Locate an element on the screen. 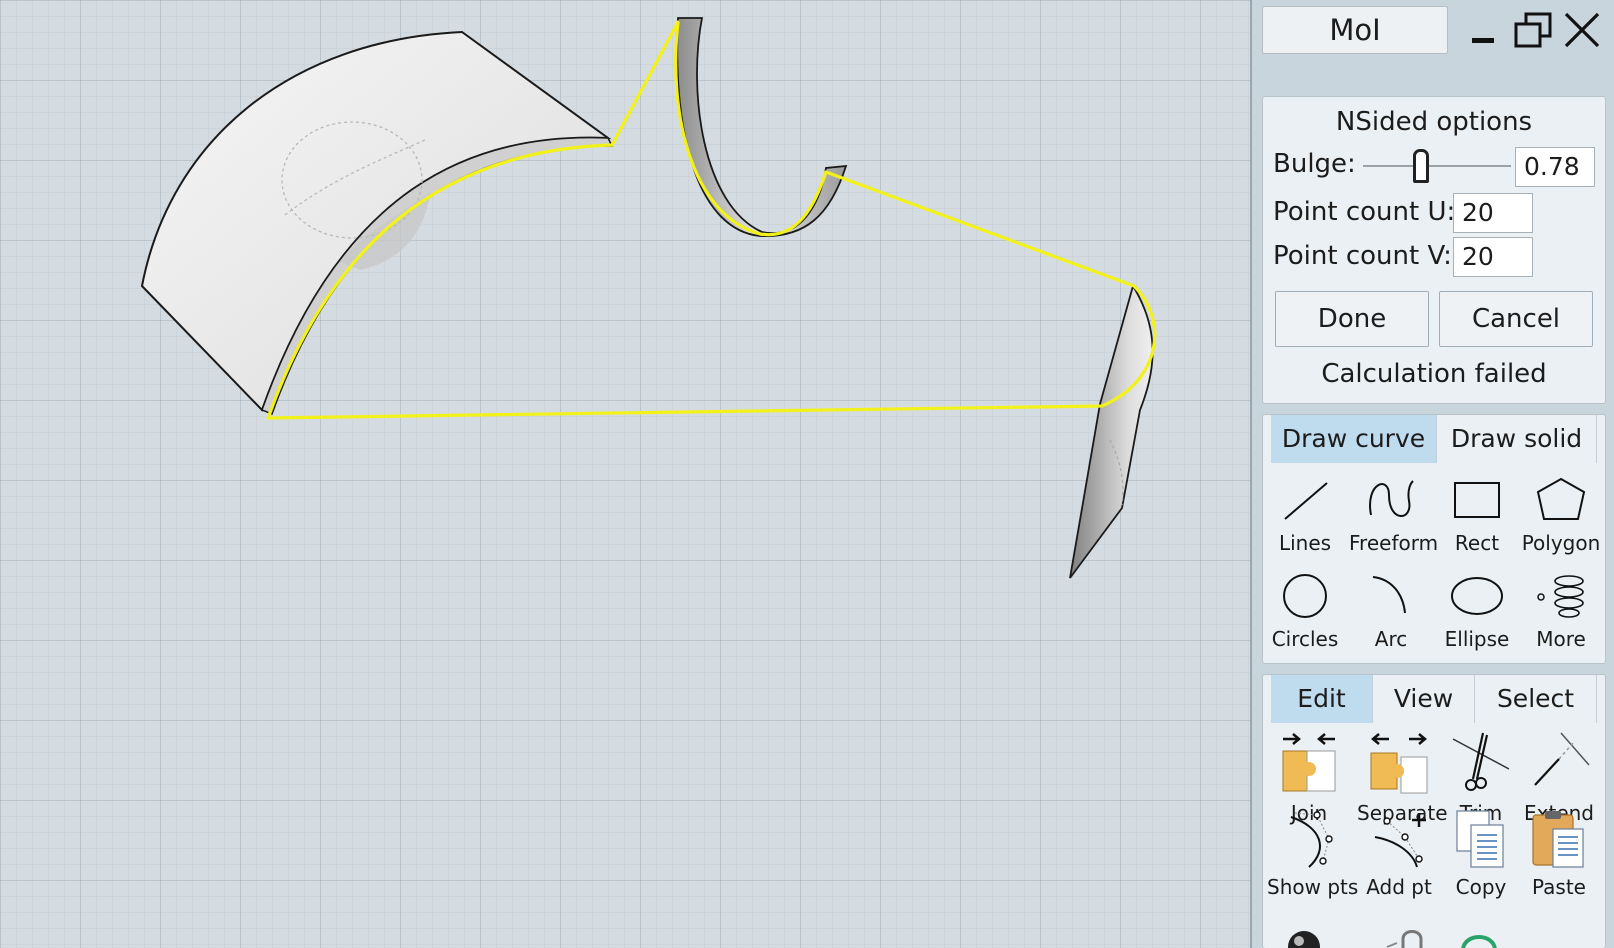 The width and height of the screenshot is (1614, 948). tool-lines: Lines is located at coordinates (1305, 515).